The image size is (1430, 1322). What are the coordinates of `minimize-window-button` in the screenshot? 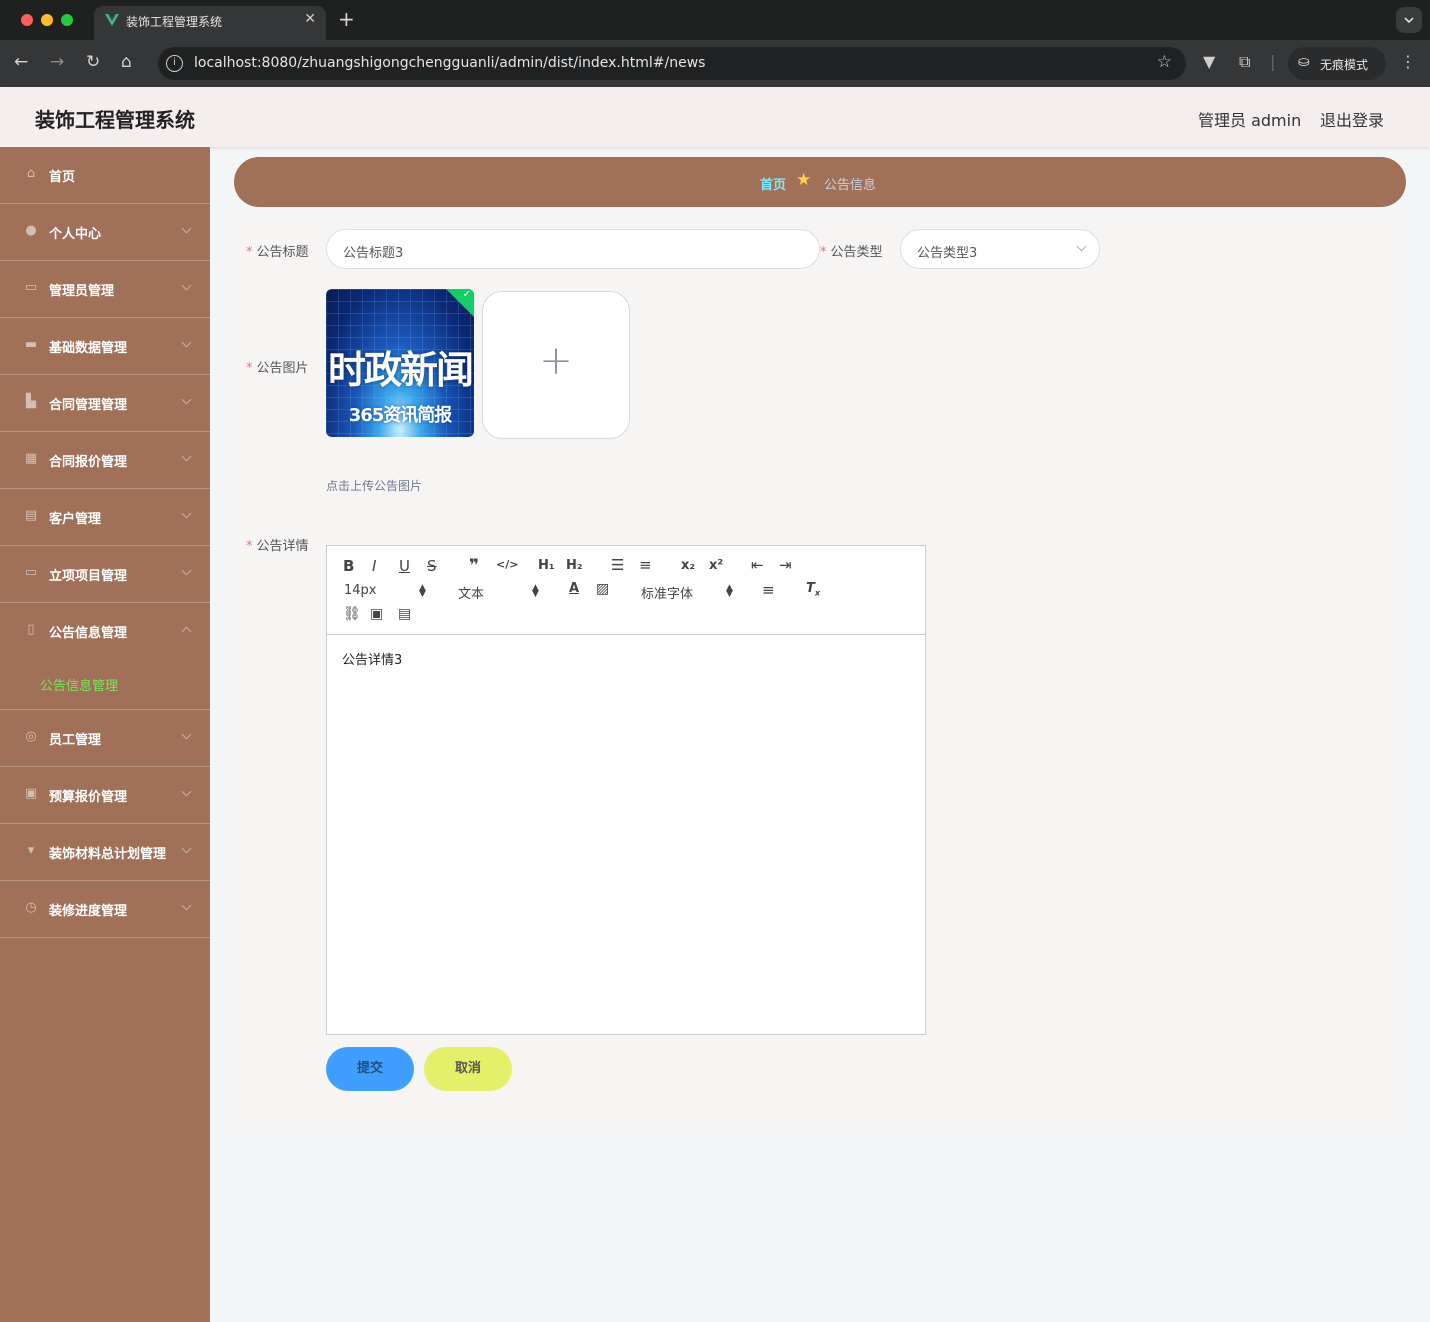 It's located at (47, 20).